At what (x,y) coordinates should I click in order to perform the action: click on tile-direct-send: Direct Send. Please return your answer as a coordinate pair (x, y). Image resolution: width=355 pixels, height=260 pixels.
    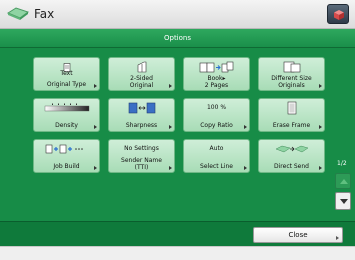
    Looking at the image, I should click on (291, 156).